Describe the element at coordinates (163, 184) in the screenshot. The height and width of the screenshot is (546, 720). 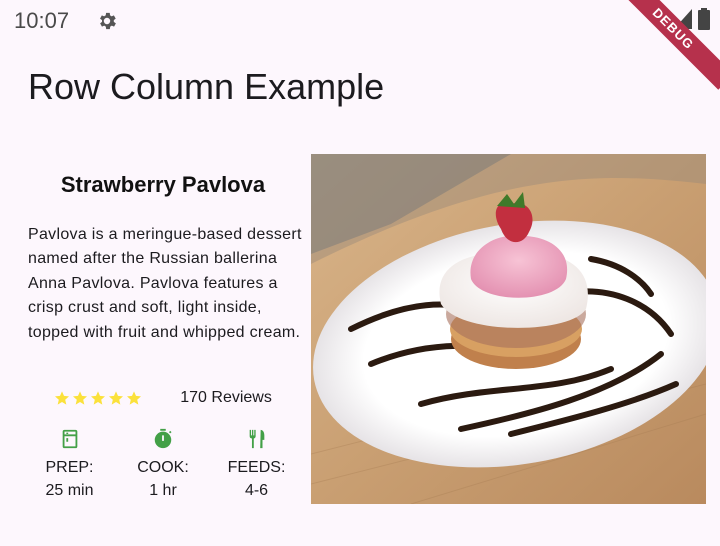
I see `recipe-title: Strawberry Pavlova` at that location.